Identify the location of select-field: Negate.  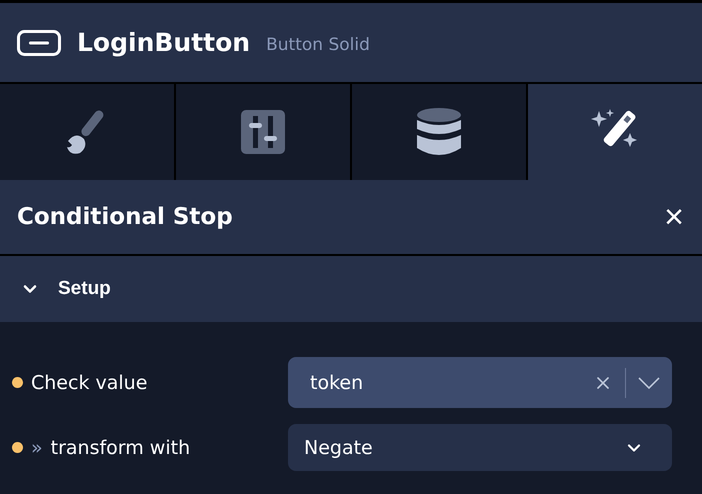
(480, 447).